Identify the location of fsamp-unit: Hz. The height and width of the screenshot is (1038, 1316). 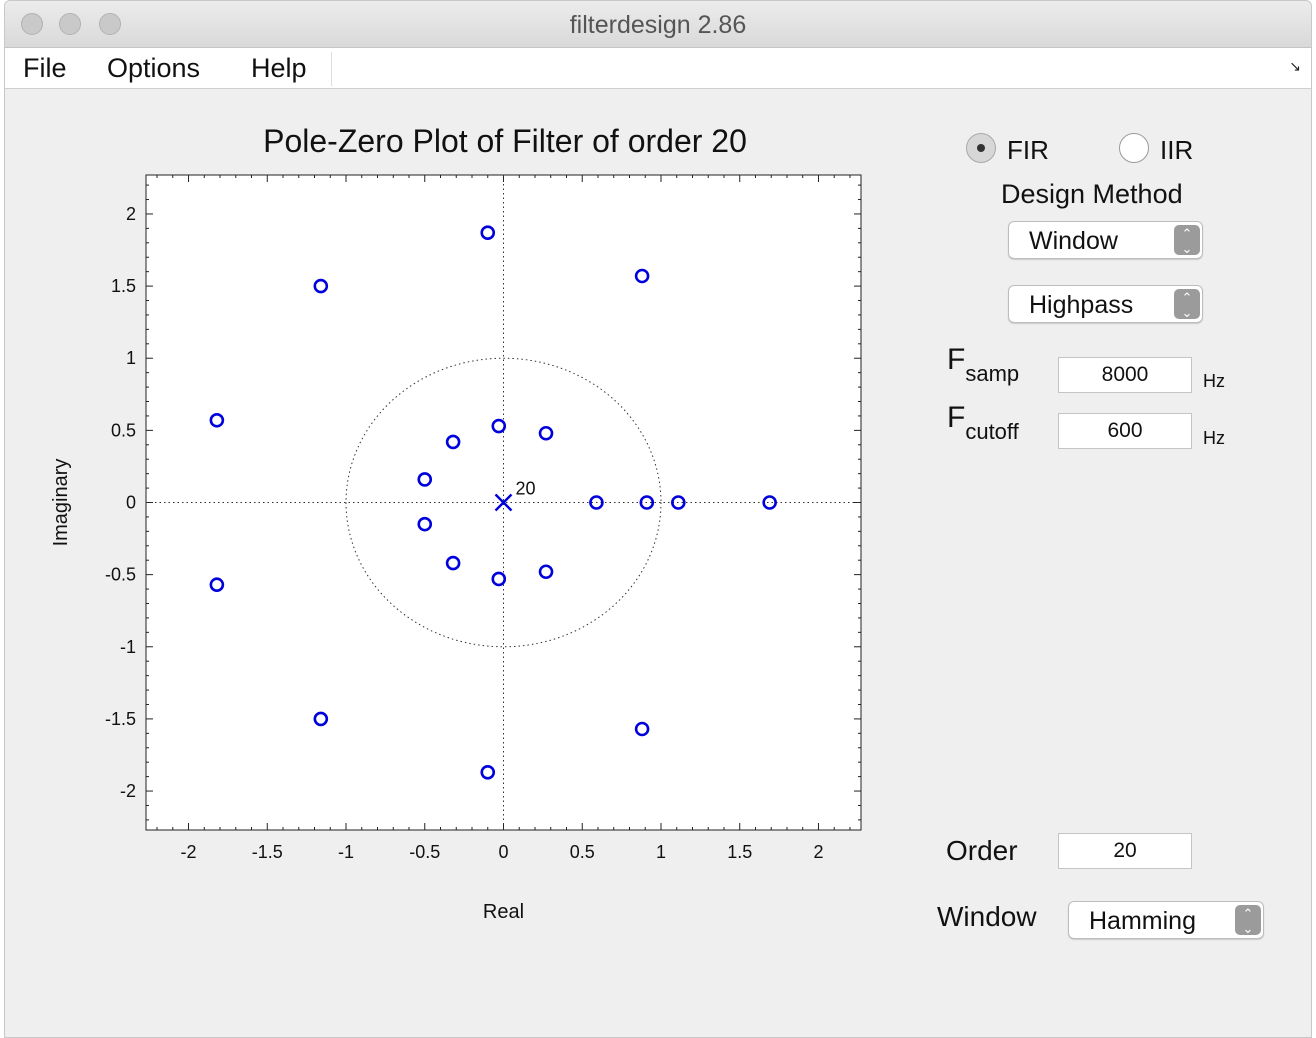
(1214, 381).